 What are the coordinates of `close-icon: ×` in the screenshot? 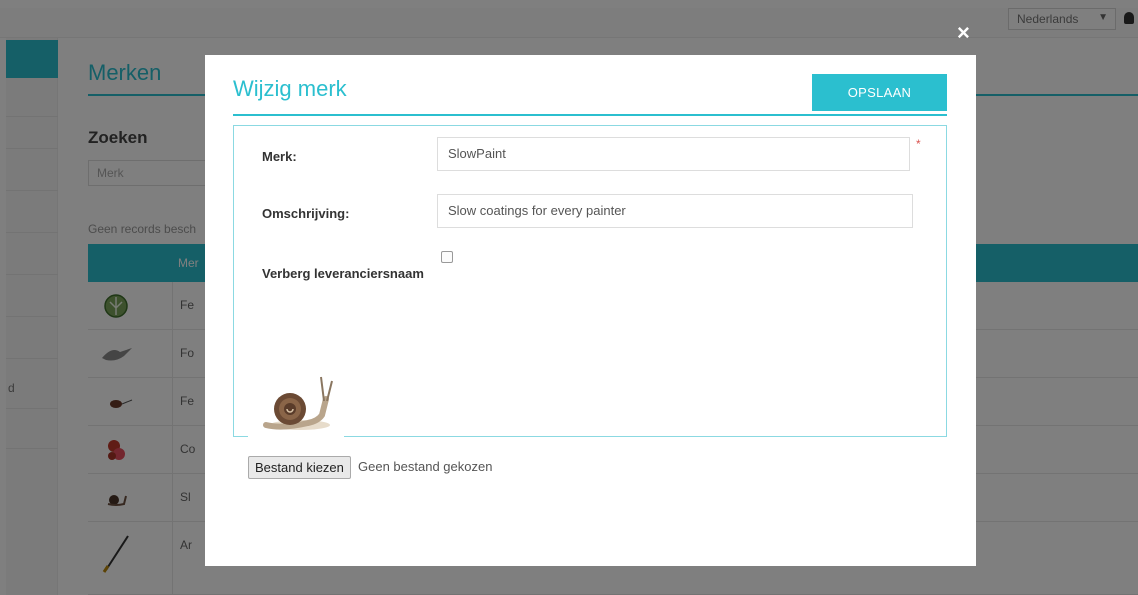 It's located at (963, 33).